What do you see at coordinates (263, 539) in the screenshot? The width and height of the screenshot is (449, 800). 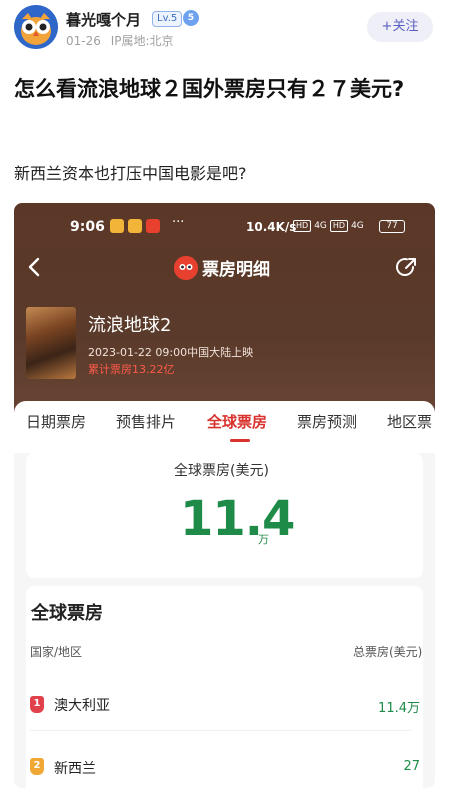 I see `global-box-office-unit: 万` at bounding box center [263, 539].